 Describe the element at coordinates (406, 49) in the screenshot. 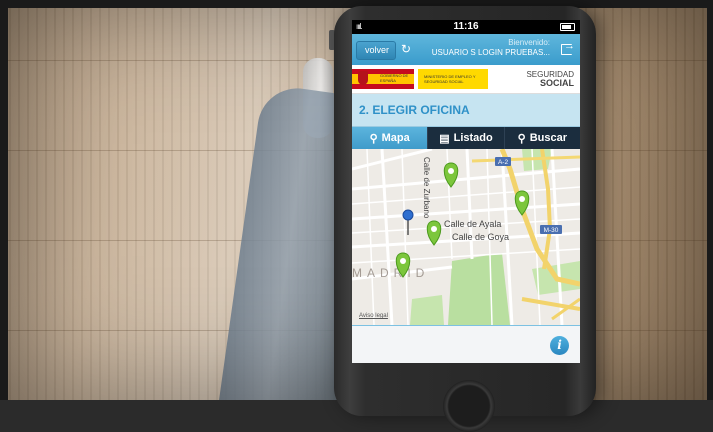

I see `refresh-icon: ↻` at that location.